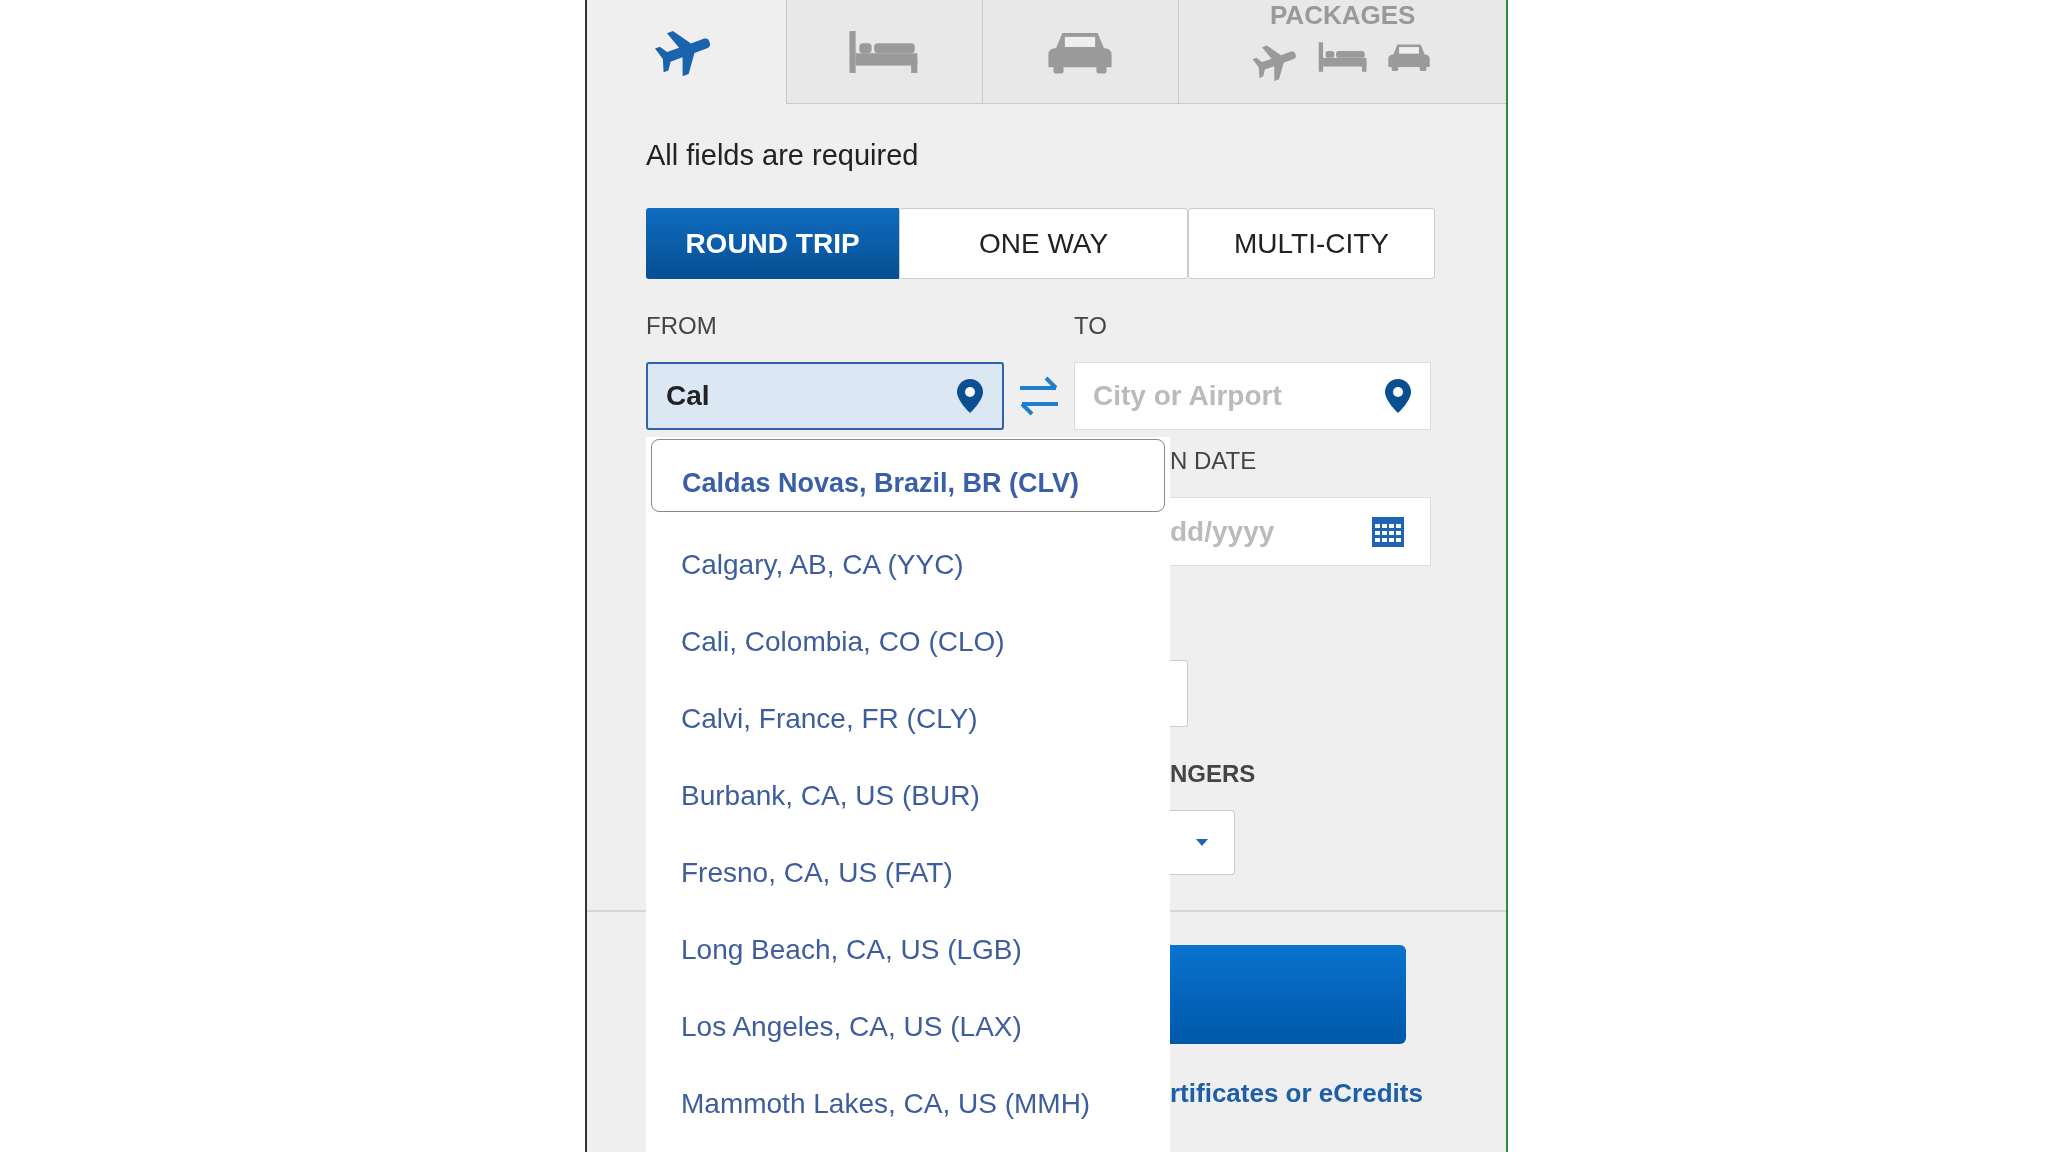 Image resolution: width=2048 pixels, height=1152 pixels. Describe the element at coordinates (1043, 243) in the screenshot. I see `trip-type-button: ONE WAY` at that location.